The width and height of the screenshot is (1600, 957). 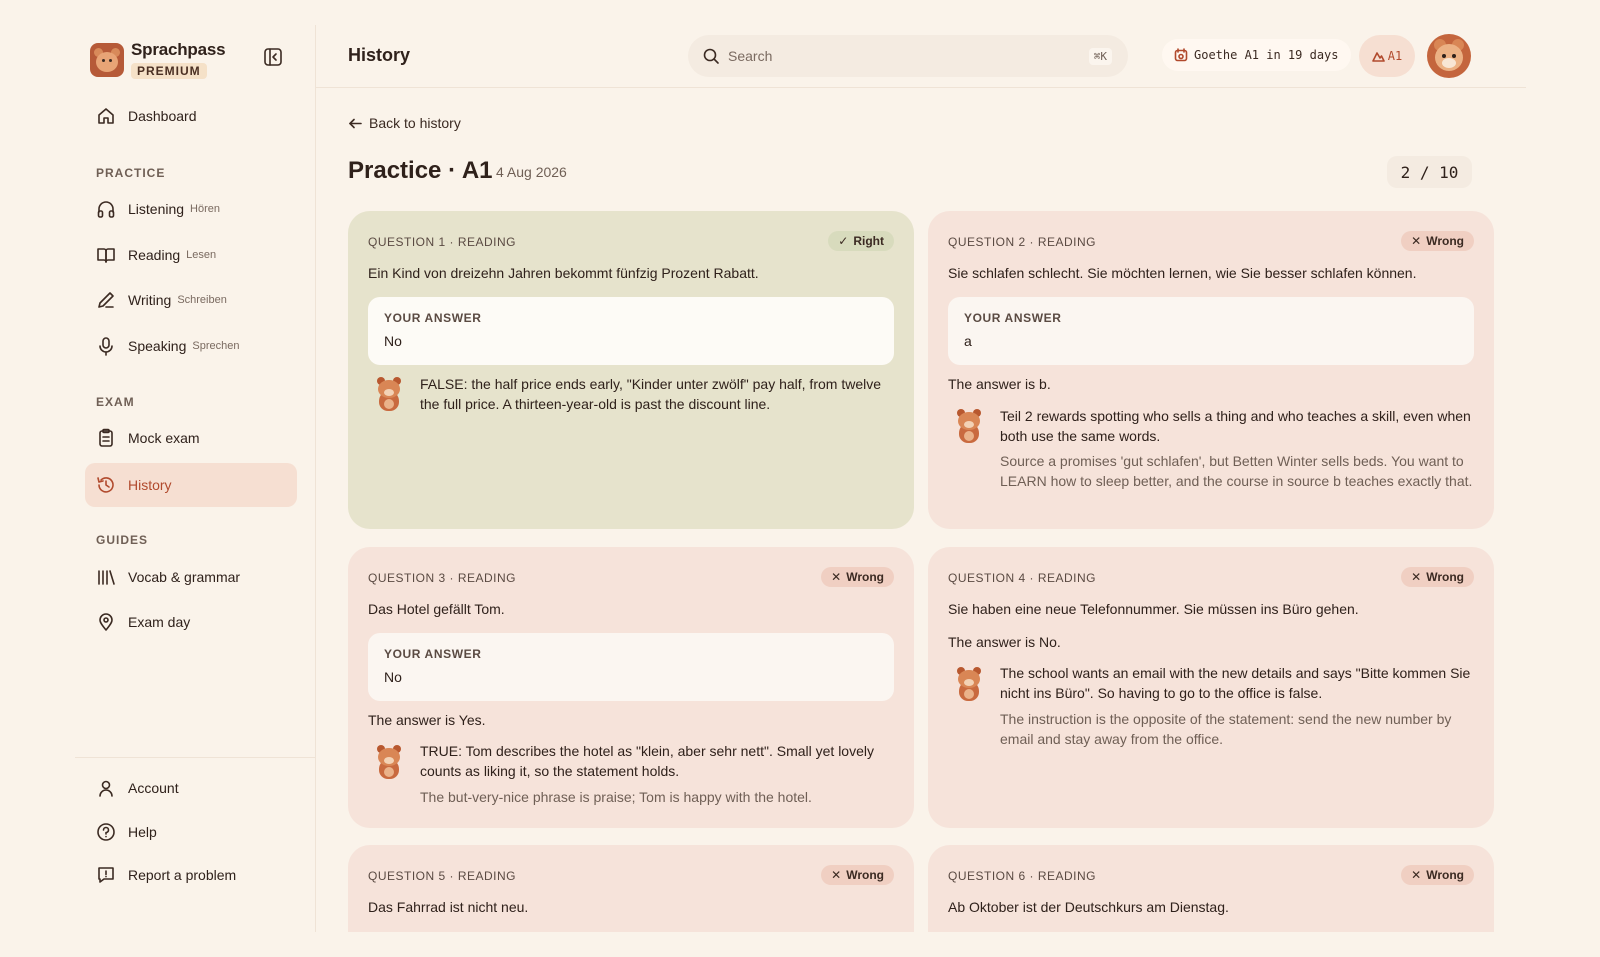 What do you see at coordinates (750, 56) in the screenshot?
I see `search-placeholder: Search` at bounding box center [750, 56].